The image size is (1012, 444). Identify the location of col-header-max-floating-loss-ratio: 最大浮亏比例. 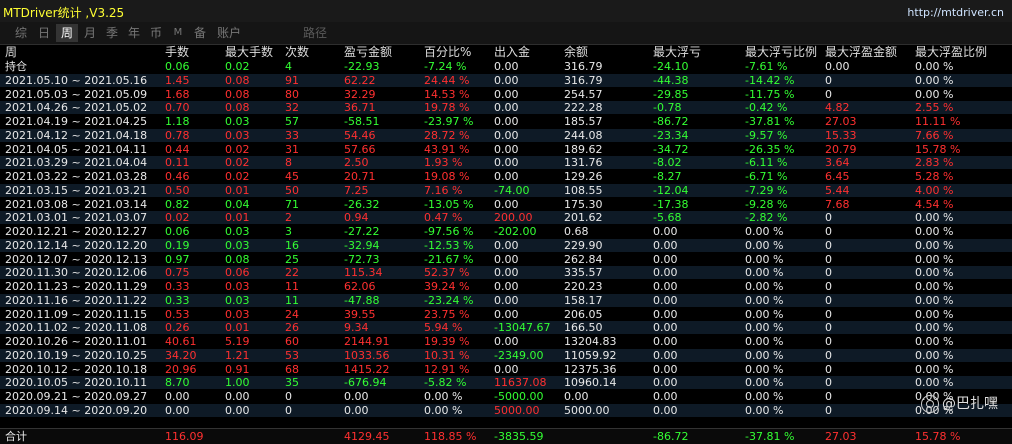
(781, 52).